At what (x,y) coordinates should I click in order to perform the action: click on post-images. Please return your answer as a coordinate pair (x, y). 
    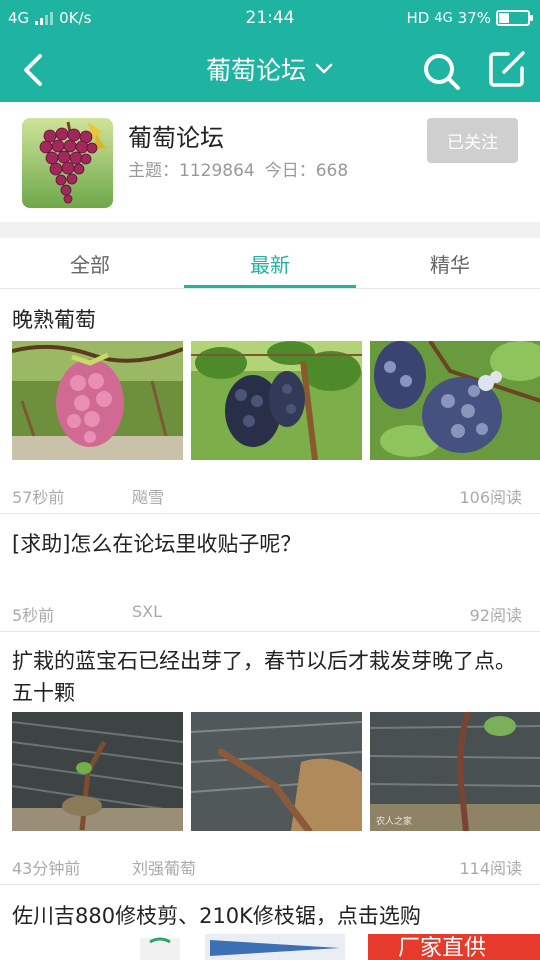
    Looking at the image, I should click on (276, 400).